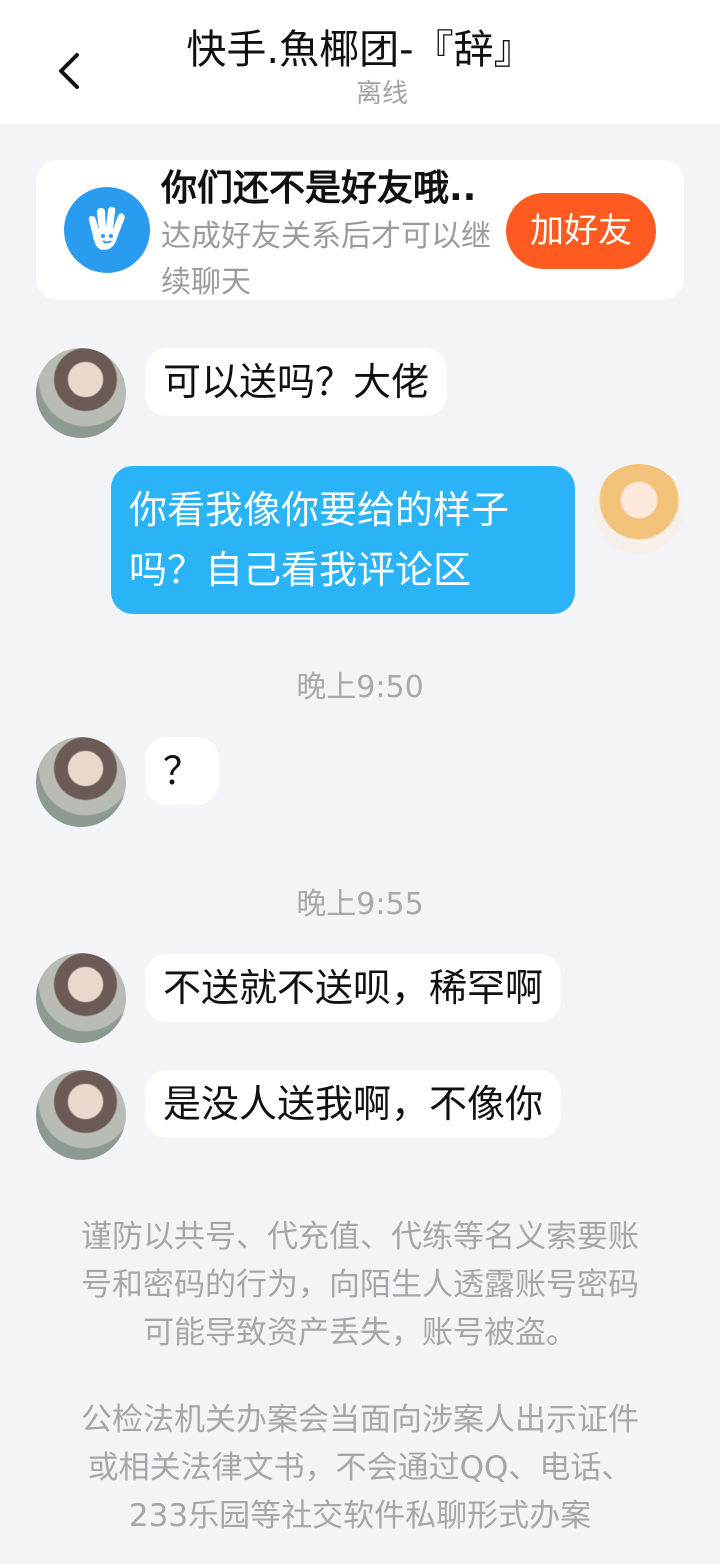 The height and width of the screenshot is (1564, 720). I want to click on not-friends-card: 你们还不是好友哦.. 达成好友关系后才可以继续聊天 加好友, so click(360, 230).